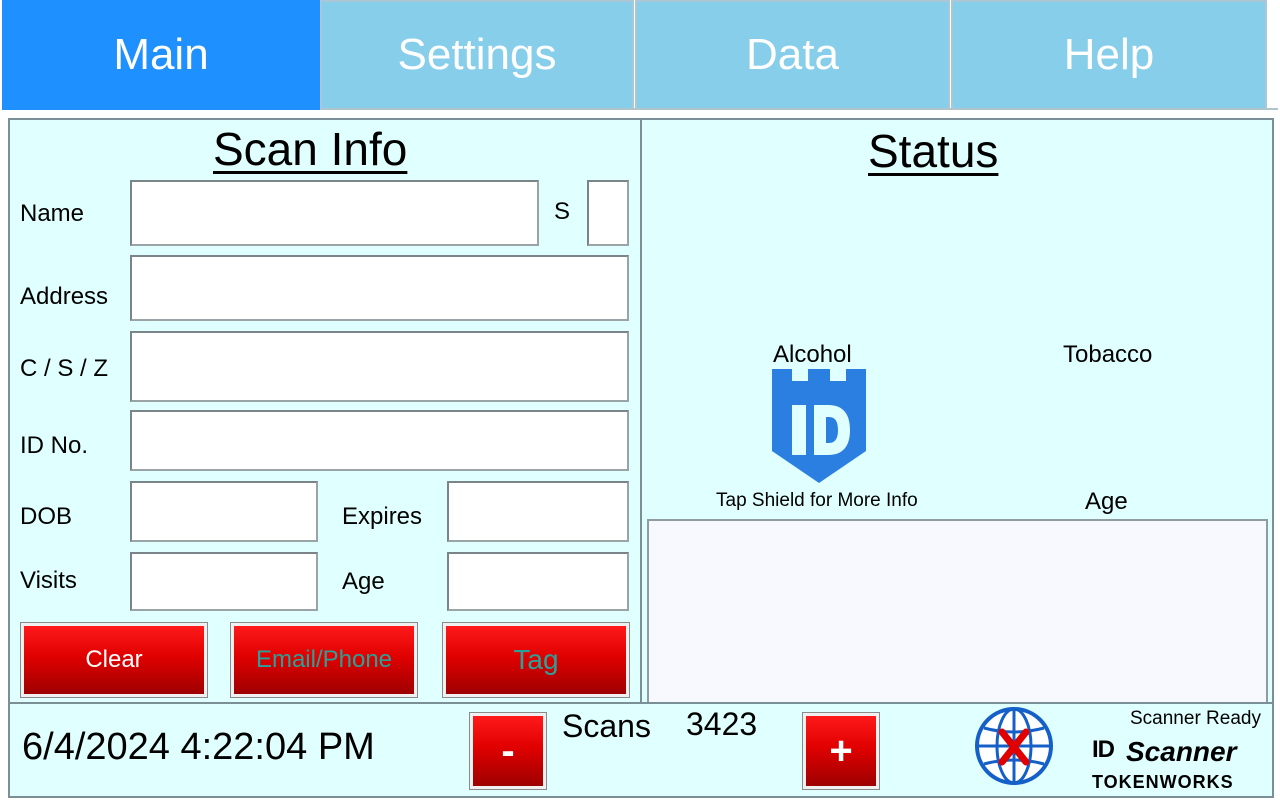 This screenshot has width=1280, height=800. What do you see at coordinates (538, 511) in the screenshot?
I see `expires-field` at bounding box center [538, 511].